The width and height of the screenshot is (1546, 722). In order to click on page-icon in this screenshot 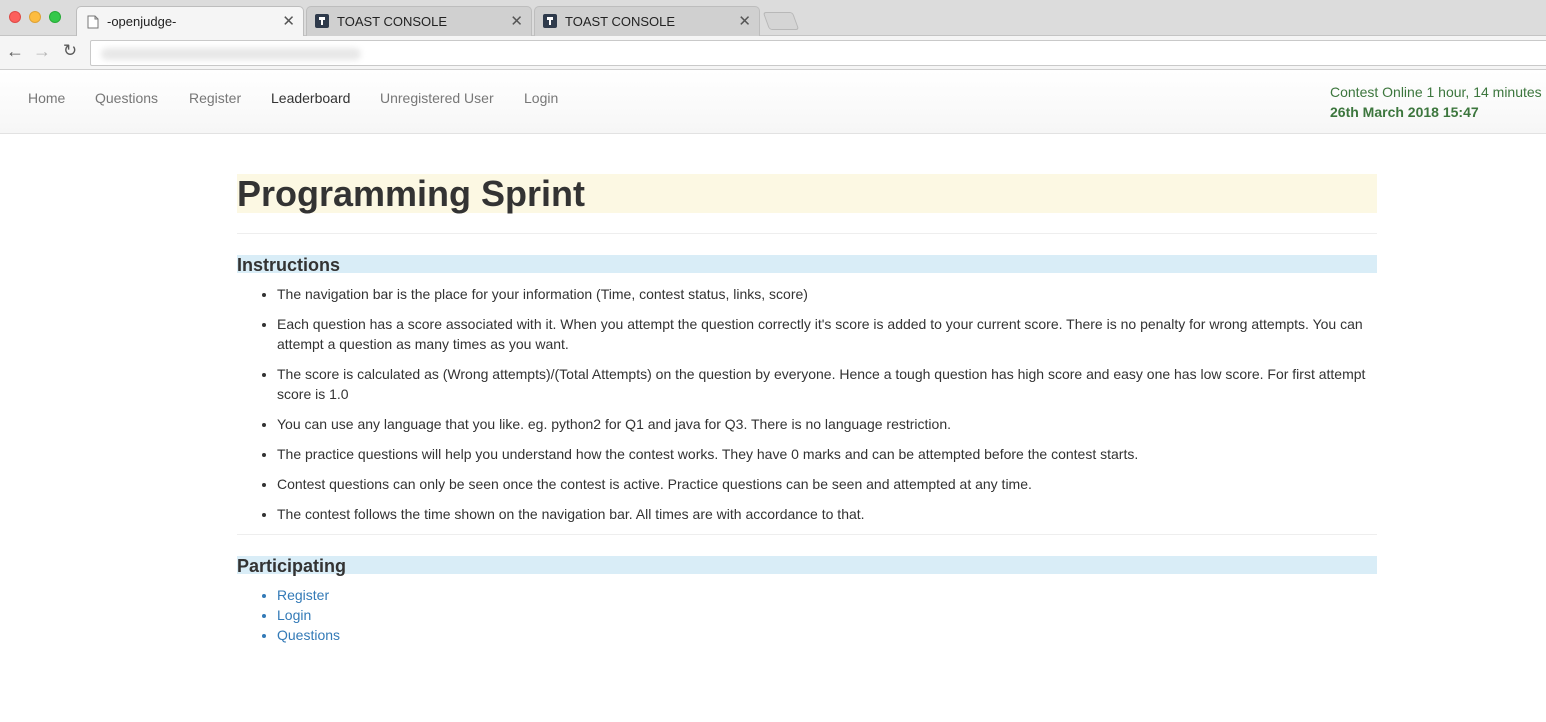, I will do `click(93, 22)`.